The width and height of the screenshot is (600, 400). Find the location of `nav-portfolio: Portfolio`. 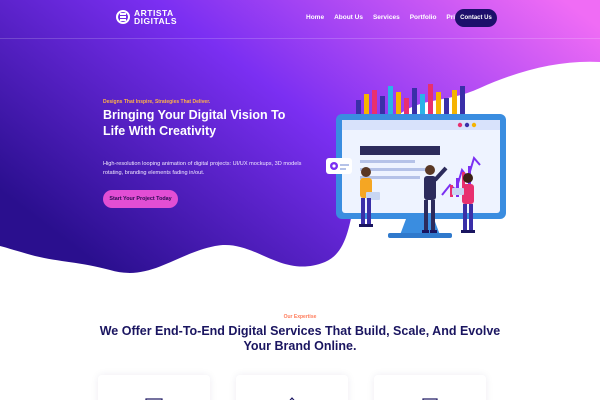

nav-portfolio: Portfolio is located at coordinates (423, 17).